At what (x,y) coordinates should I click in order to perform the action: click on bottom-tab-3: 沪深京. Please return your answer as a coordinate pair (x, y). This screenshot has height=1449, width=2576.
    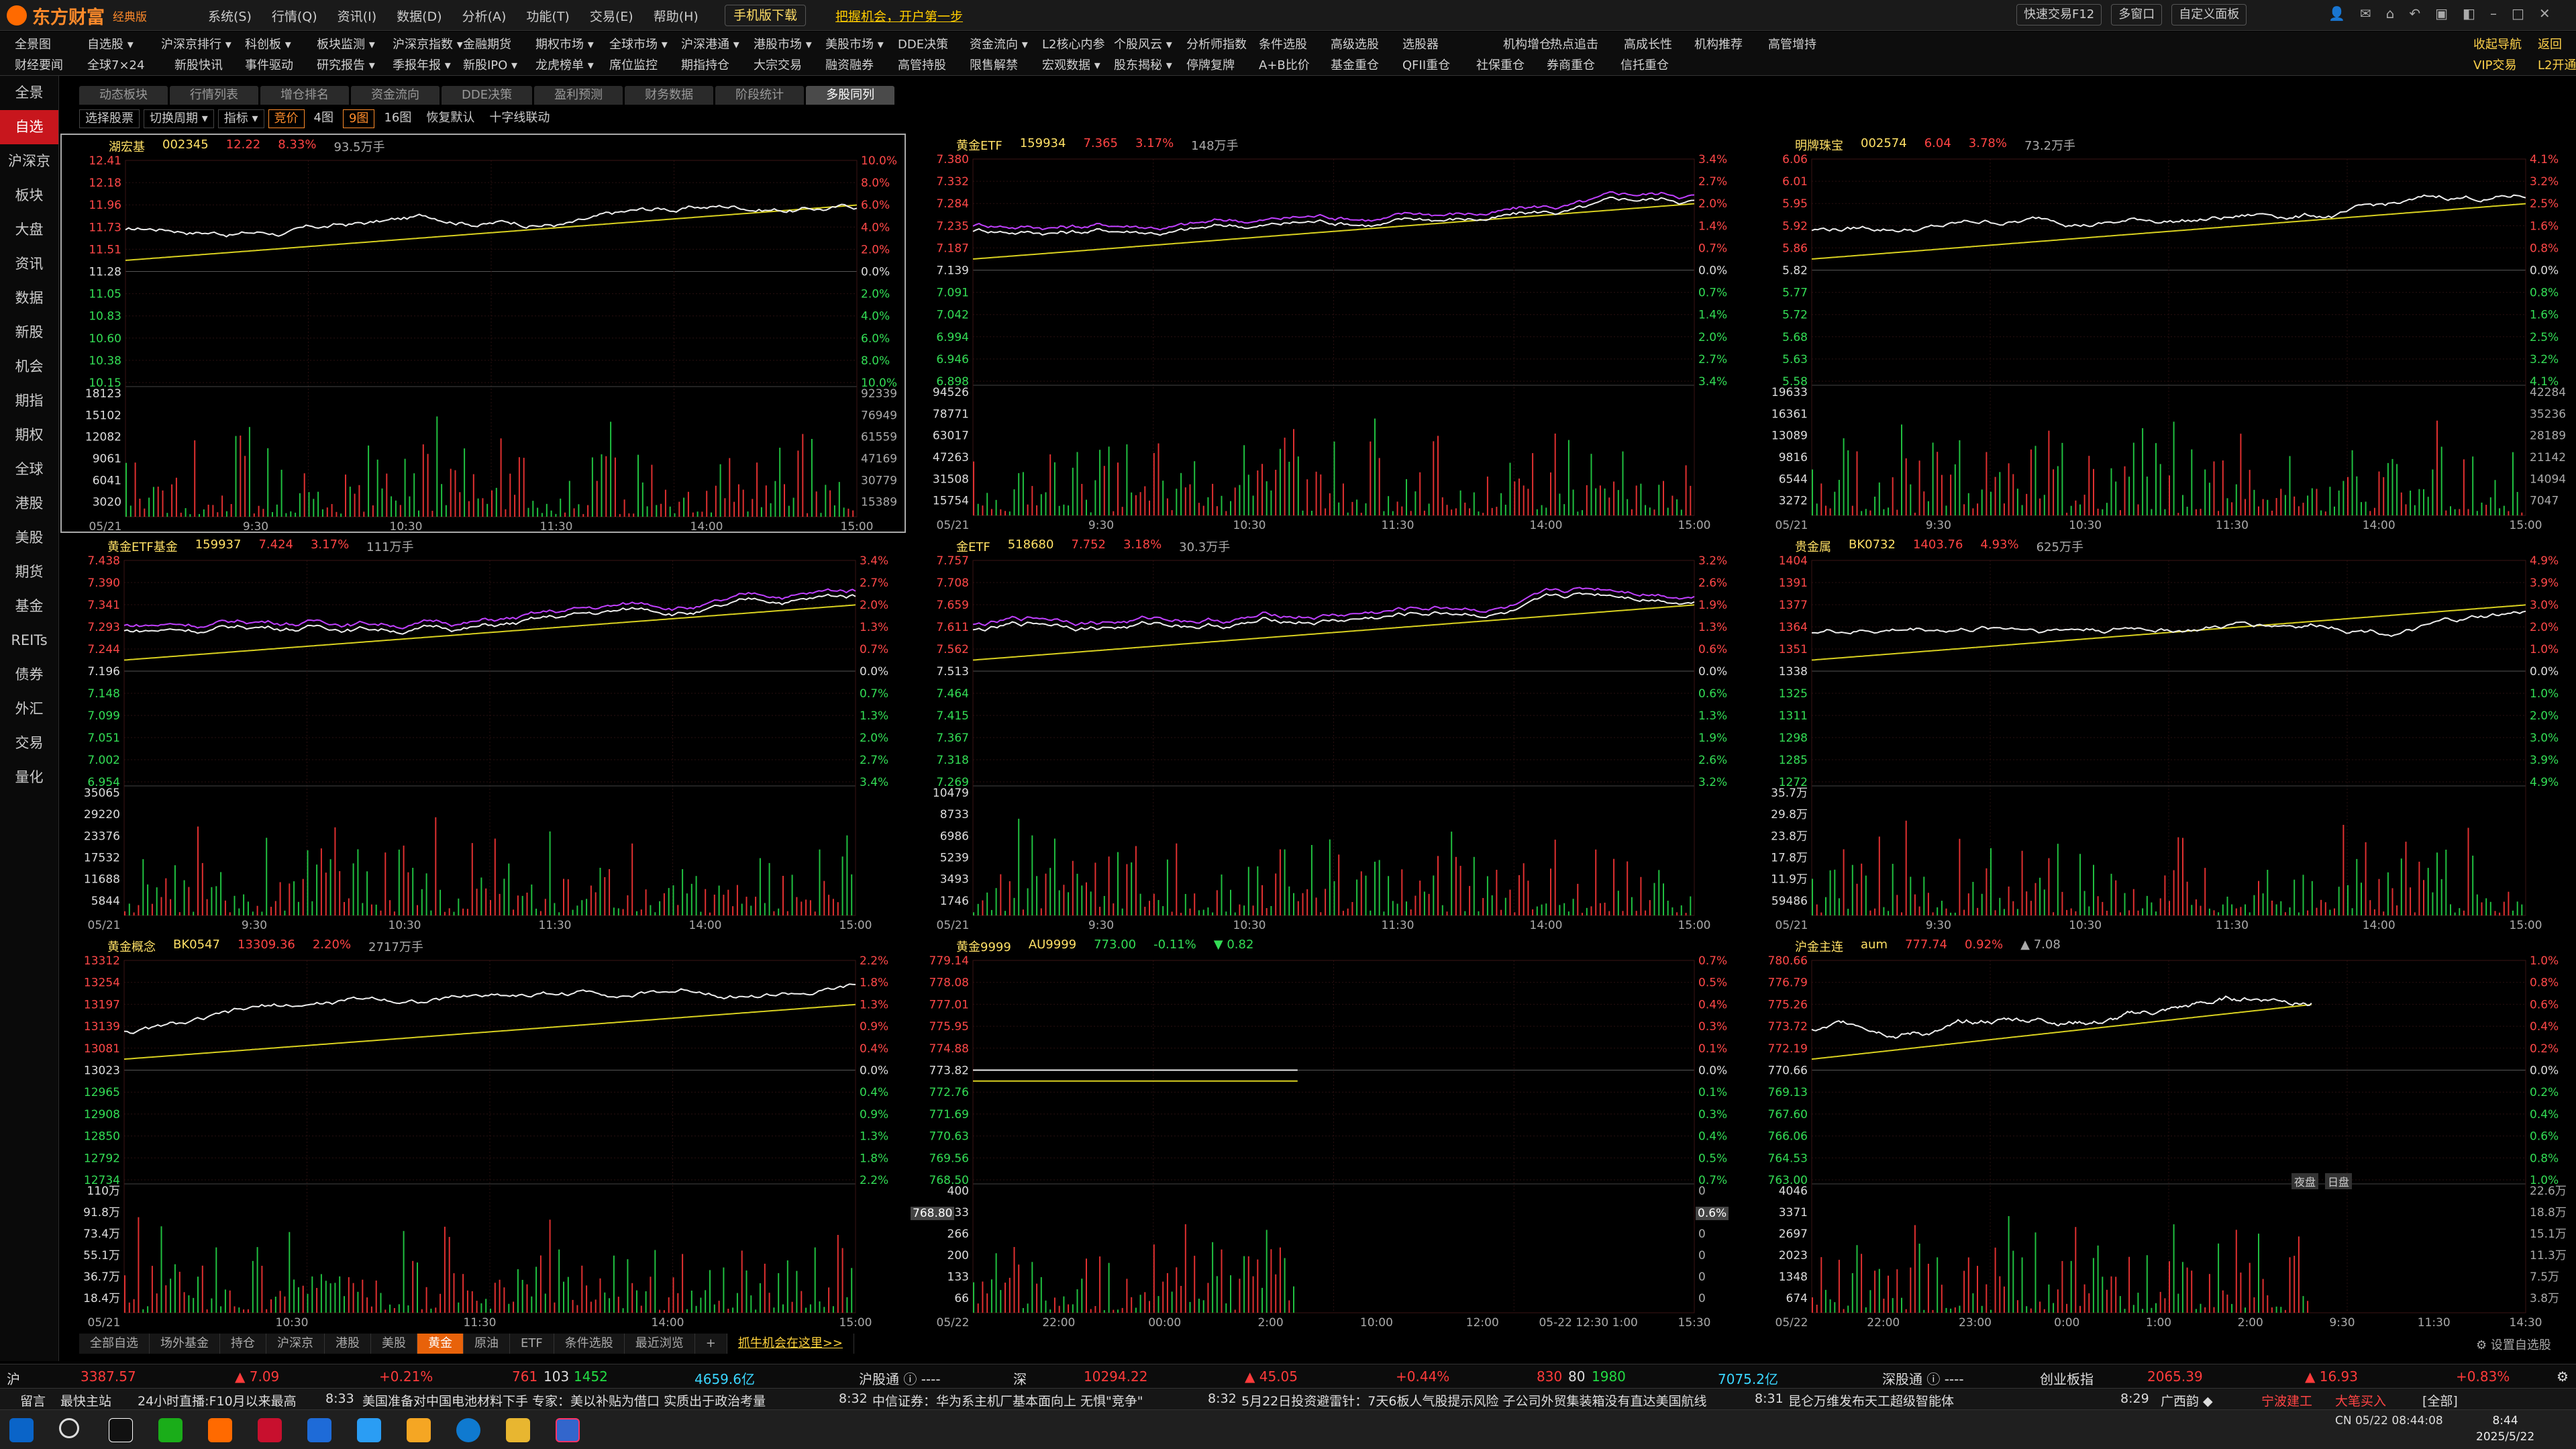
    Looking at the image, I should click on (295, 1344).